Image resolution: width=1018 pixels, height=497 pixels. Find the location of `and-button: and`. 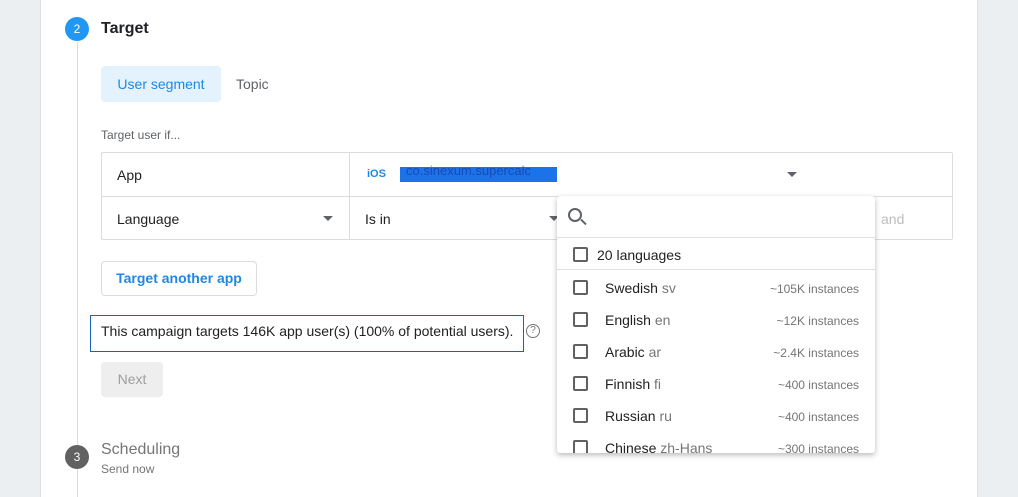

and-button: and is located at coordinates (892, 219).